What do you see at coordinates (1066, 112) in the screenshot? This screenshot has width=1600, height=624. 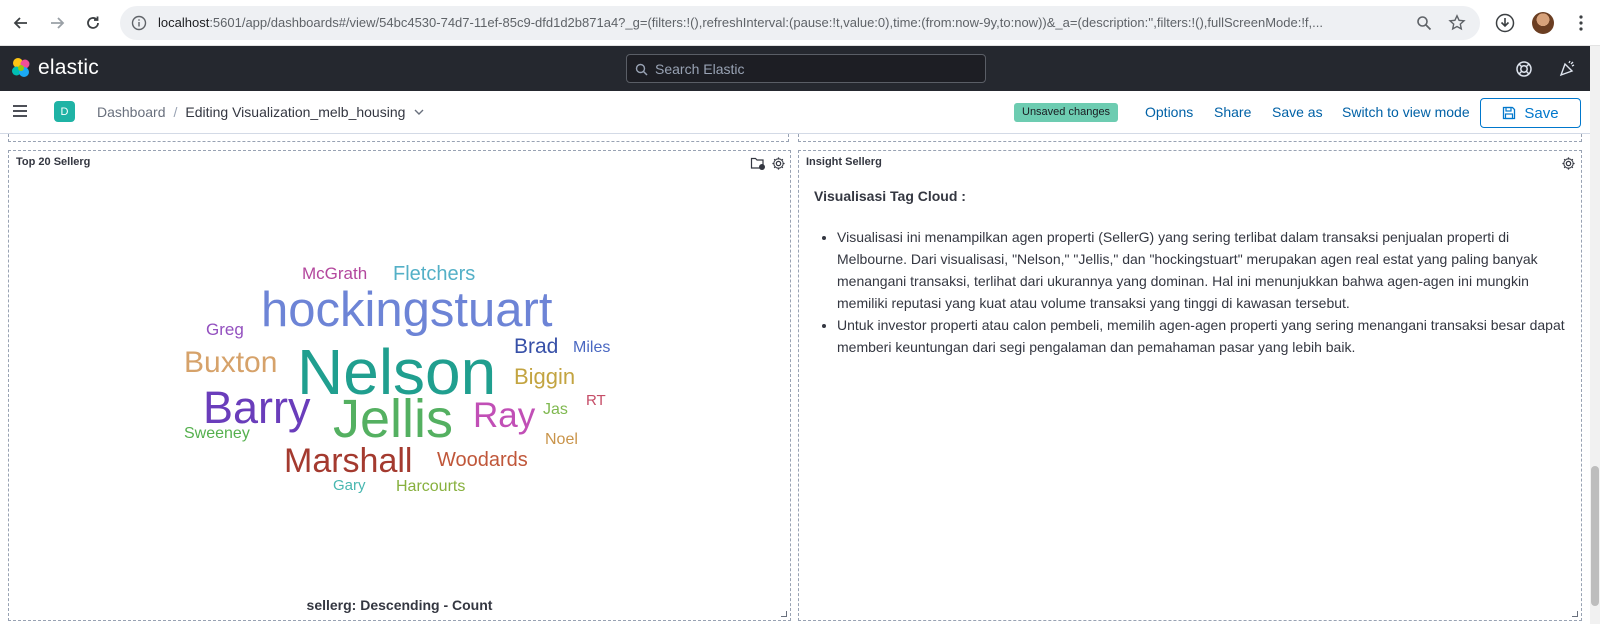 I see `unsaved-changes-badge: Unsaved changes` at bounding box center [1066, 112].